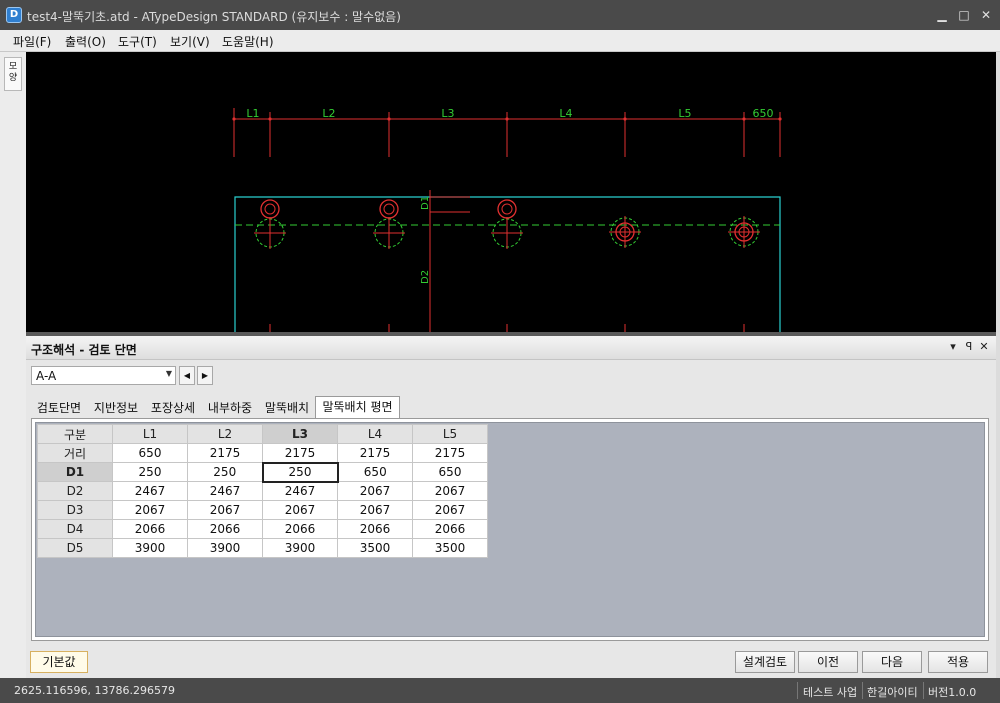 The width and height of the screenshot is (1000, 703). What do you see at coordinates (75, 434) in the screenshot?
I see `column-header-category: 구분` at bounding box center [75, 434].